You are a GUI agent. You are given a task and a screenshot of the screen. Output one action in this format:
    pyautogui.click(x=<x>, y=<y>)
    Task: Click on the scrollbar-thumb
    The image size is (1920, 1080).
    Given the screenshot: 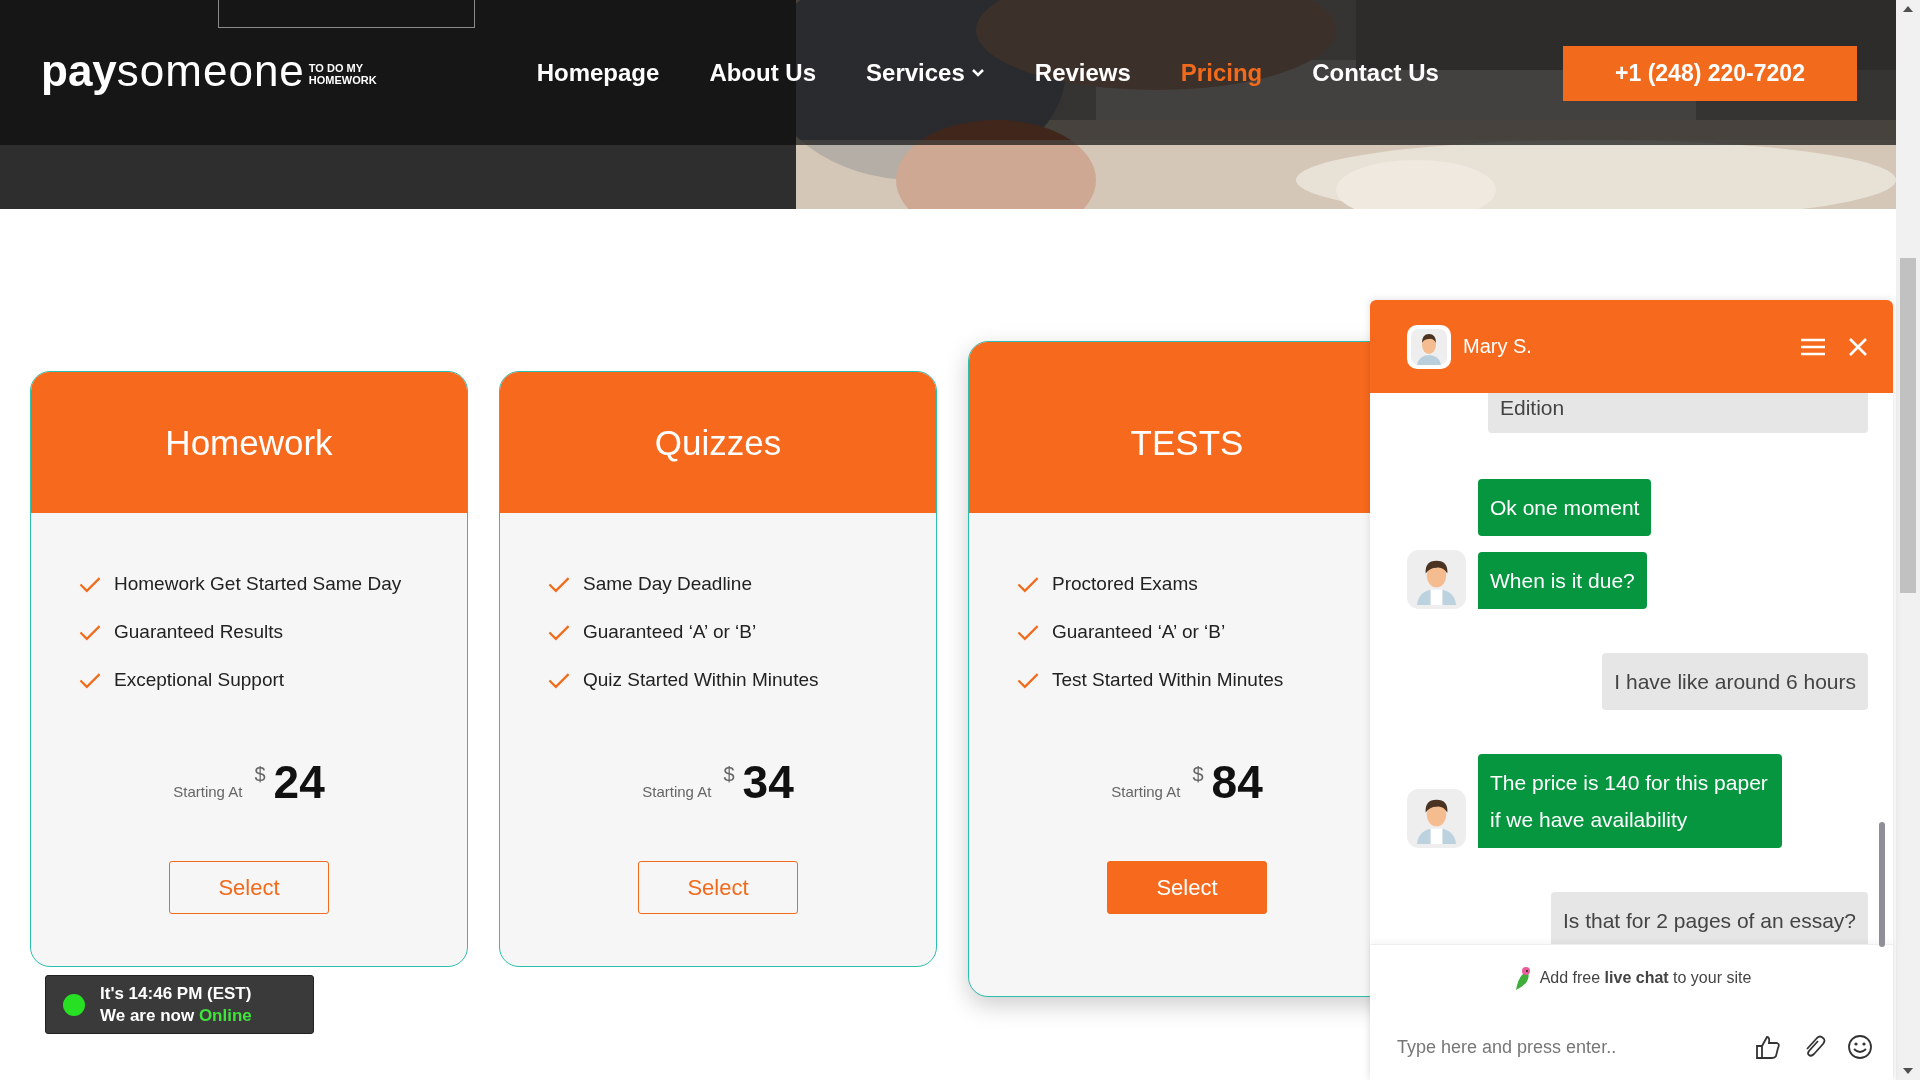 What is the action you would take?
    pyautogui.click(x=1908, y=425)
    